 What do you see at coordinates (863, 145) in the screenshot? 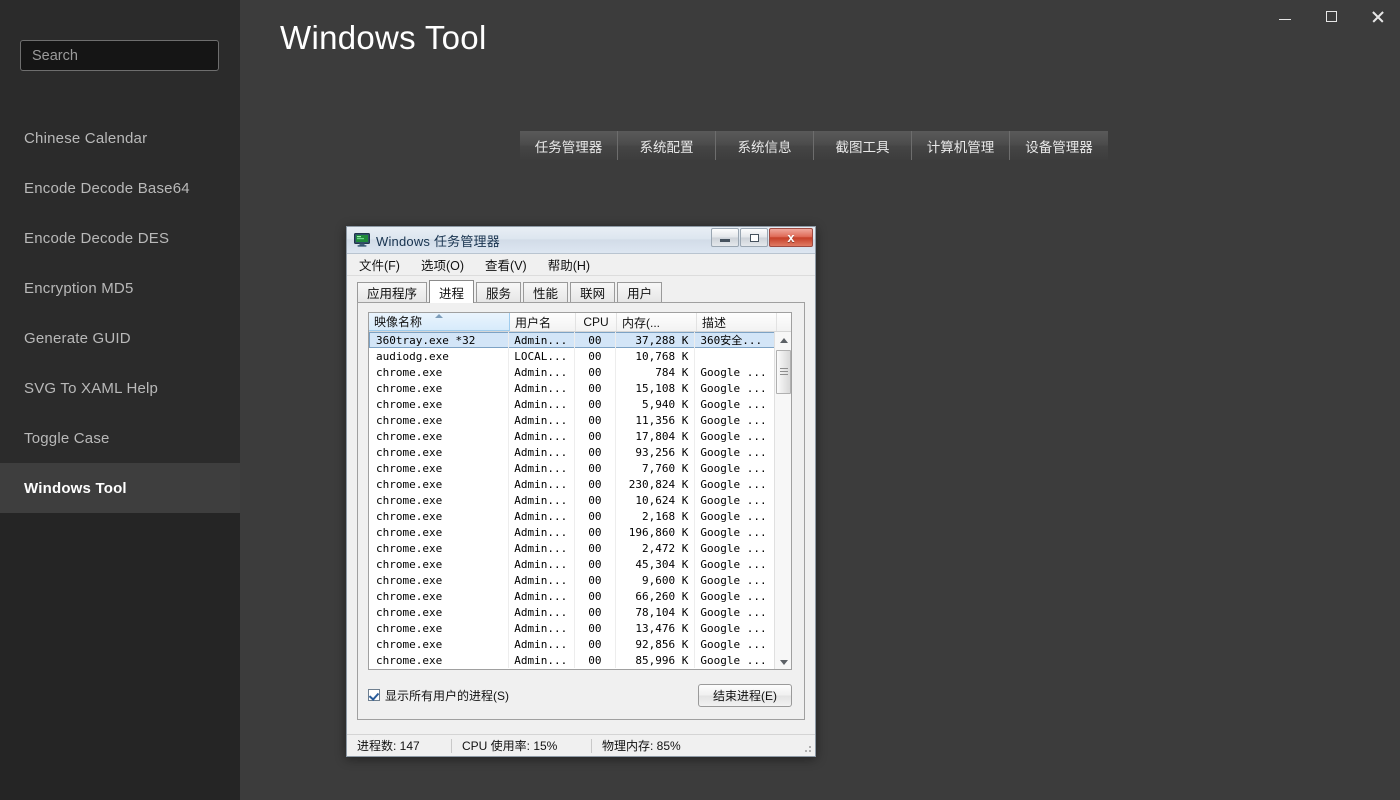
I see `button-snipping-tool: 截图工具` at bounding box center [863, 145].